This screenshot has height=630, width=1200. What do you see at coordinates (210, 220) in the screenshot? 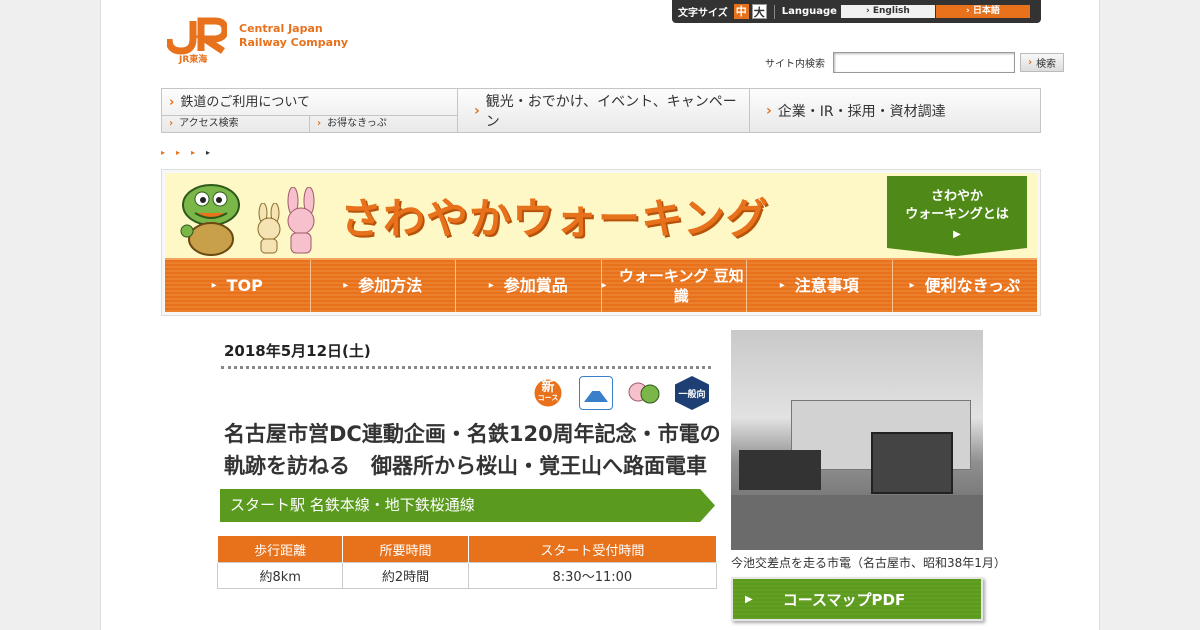
I see `frog-mascot-icon` at bounding box center [210, 220].